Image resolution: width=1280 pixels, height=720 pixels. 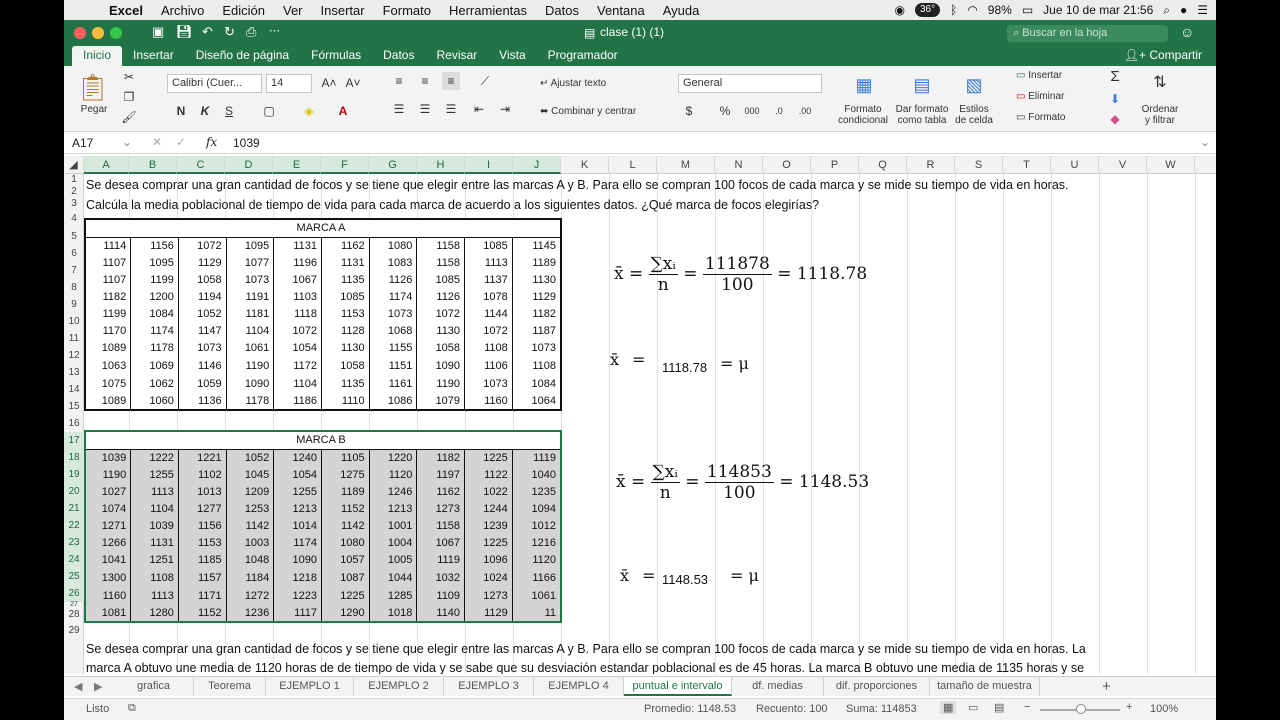 I want to click on row-header-11: 11, so click(x=74, y=338).